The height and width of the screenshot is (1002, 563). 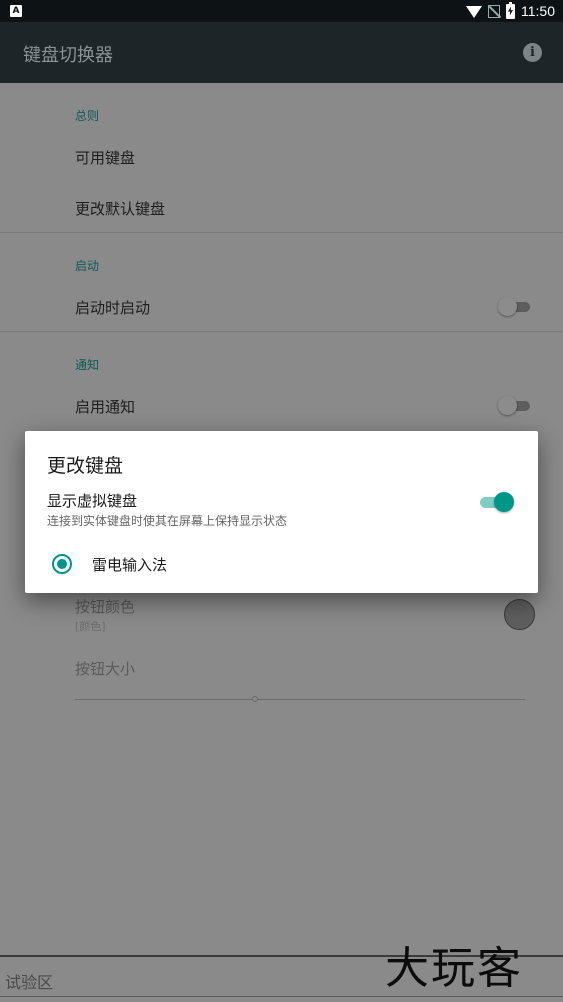 I want to click on app-title: 键盘切换器, so click(x=68, y=55).